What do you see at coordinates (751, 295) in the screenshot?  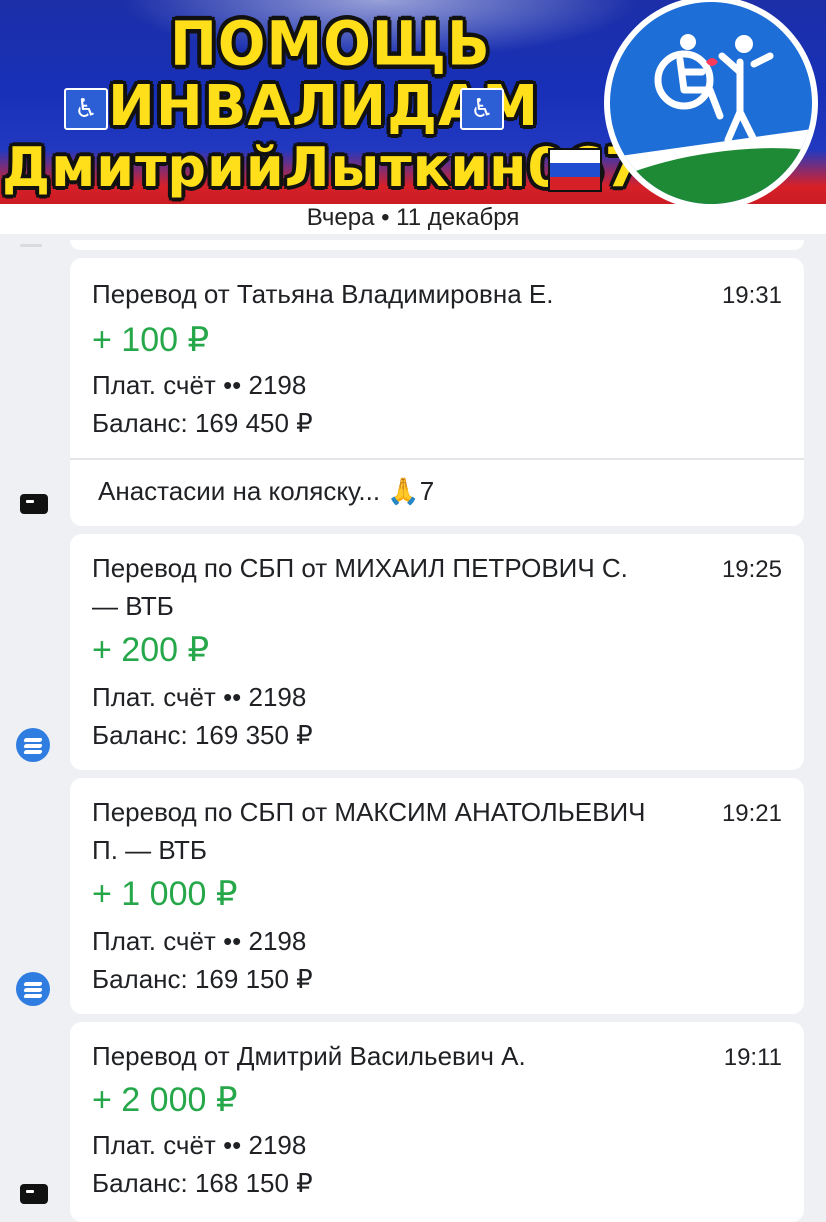 I see `transaction-time: 19:31` at bounding box center [751, 295].